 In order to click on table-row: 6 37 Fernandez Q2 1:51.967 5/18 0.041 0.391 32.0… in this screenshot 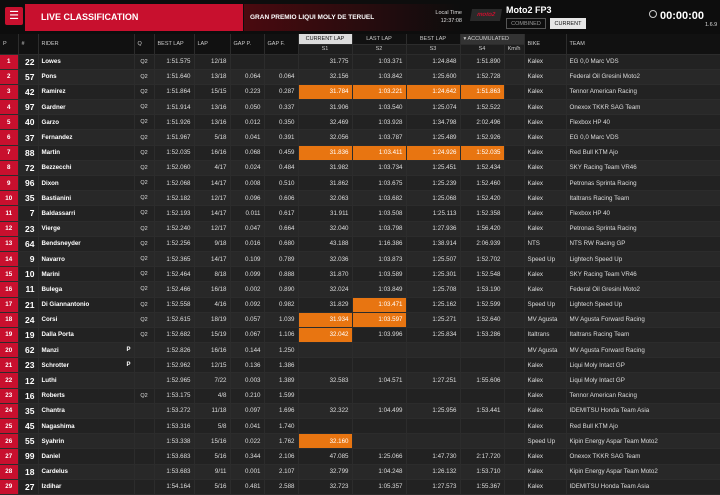, I will do `click(360, 137)`.